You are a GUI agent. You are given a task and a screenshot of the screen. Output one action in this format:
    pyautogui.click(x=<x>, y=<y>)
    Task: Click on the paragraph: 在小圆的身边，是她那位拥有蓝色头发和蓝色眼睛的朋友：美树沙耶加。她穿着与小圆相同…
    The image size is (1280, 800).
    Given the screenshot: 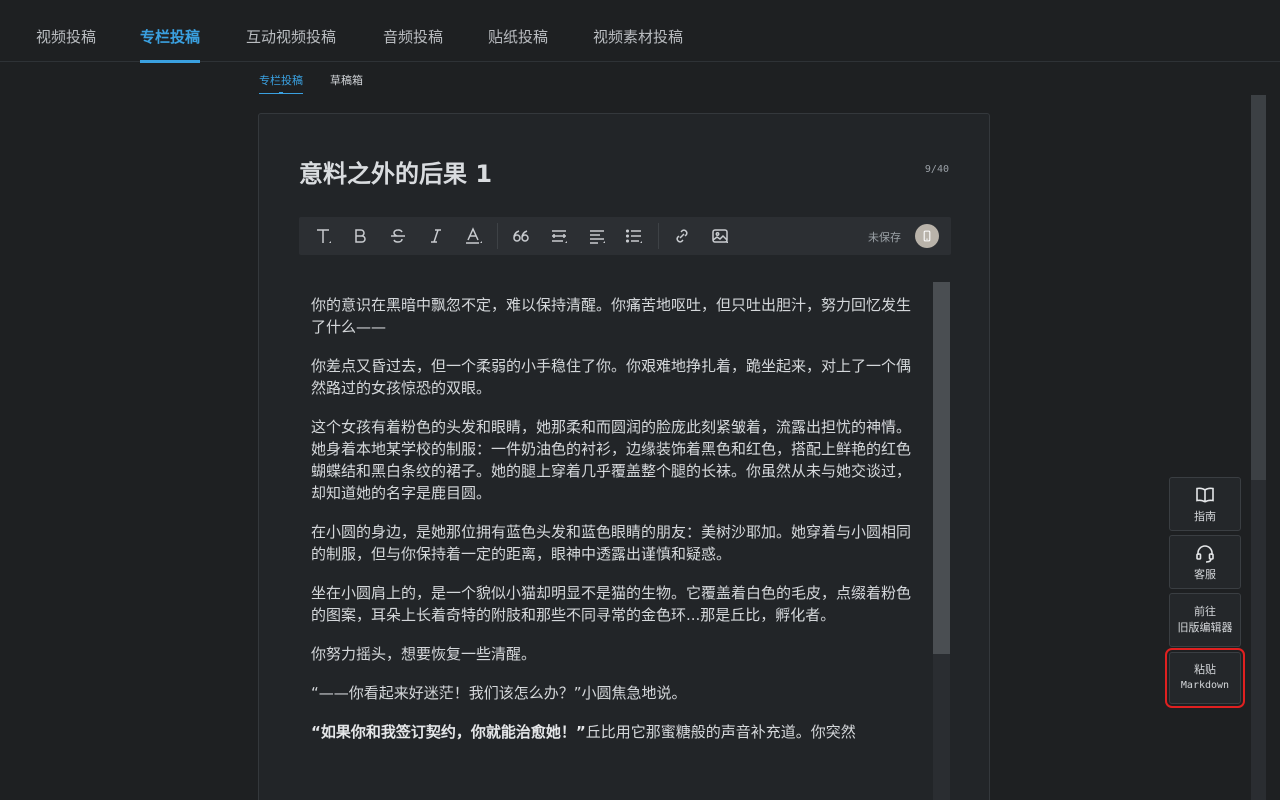 What is the action you would take?
    pyautogui.click(x=611, y=543)
    